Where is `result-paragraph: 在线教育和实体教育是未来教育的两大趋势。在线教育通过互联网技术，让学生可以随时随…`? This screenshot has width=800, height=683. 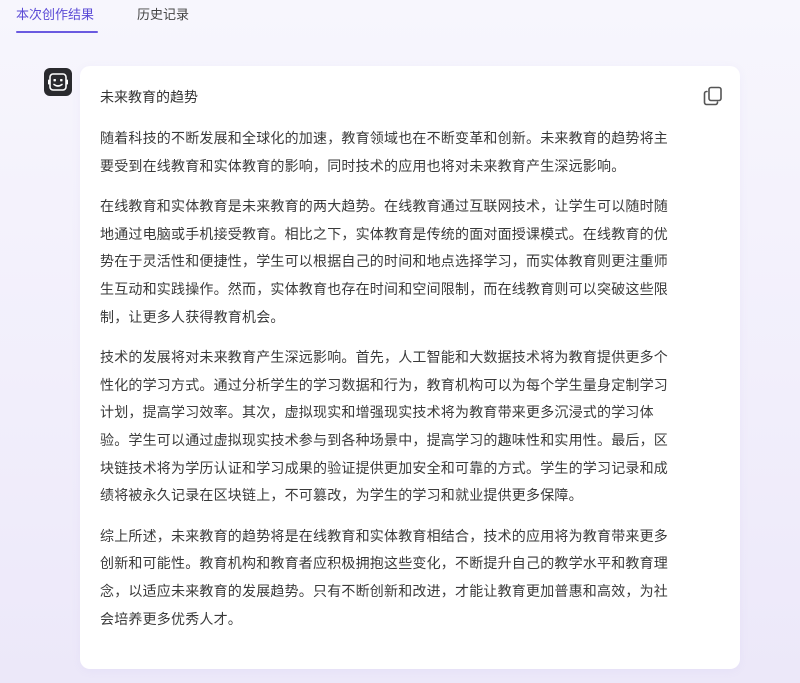
result-paragraph: 在线教育和实体教育是未来教育的两大趋势。在线教育通过互联网技术，让学生可以随时随… is located at coordinates (384, 262).